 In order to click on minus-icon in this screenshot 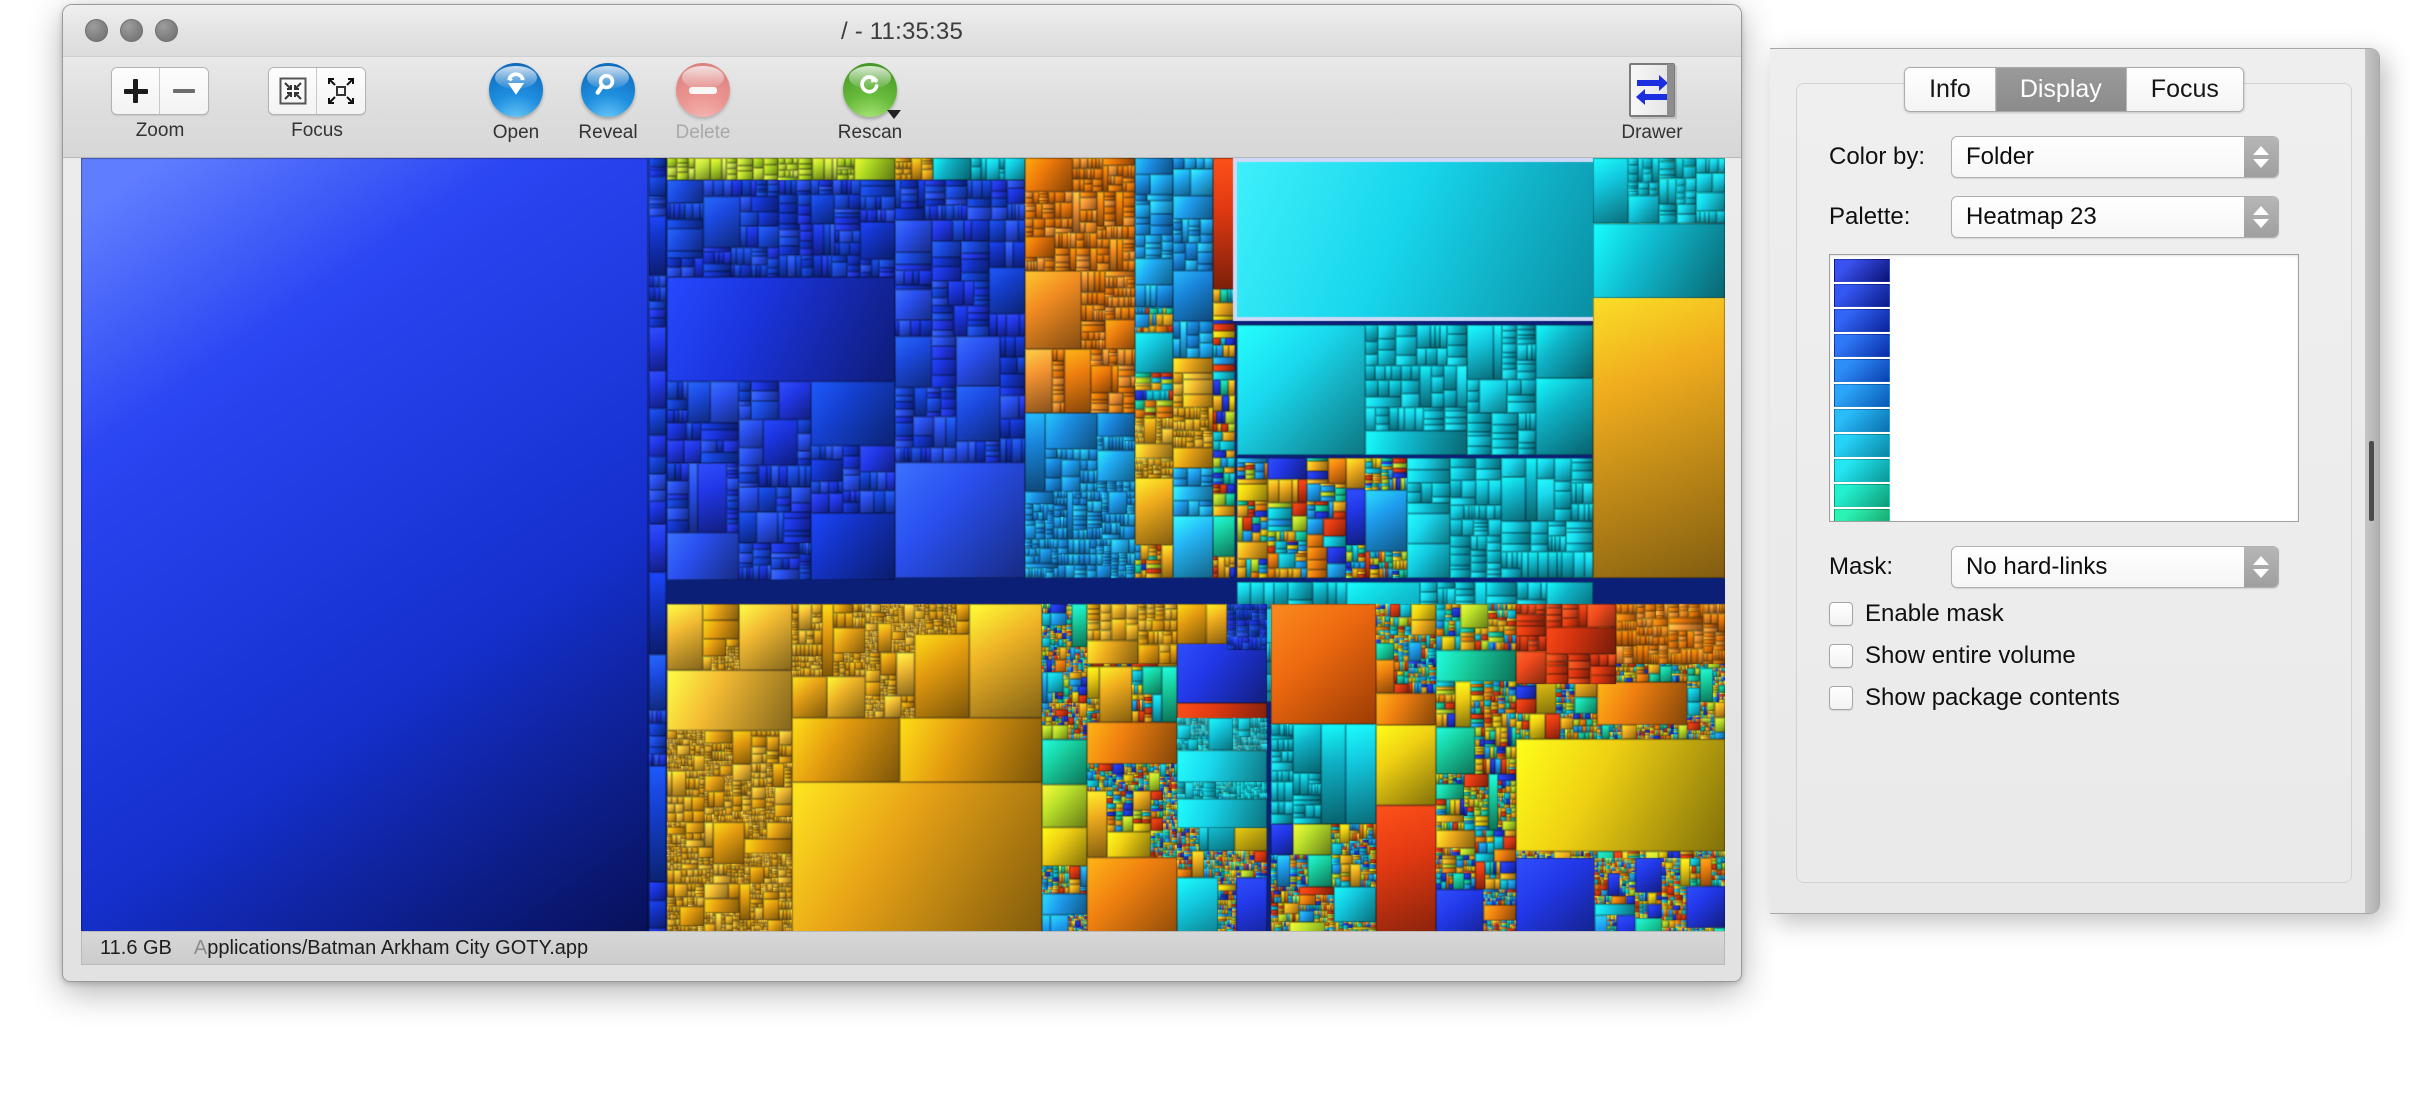, I will do `click(184, 91)`.